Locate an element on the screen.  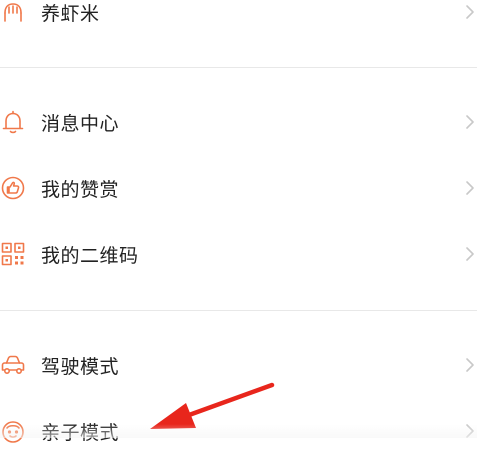
car-icon is located at coordinates (13, 365).